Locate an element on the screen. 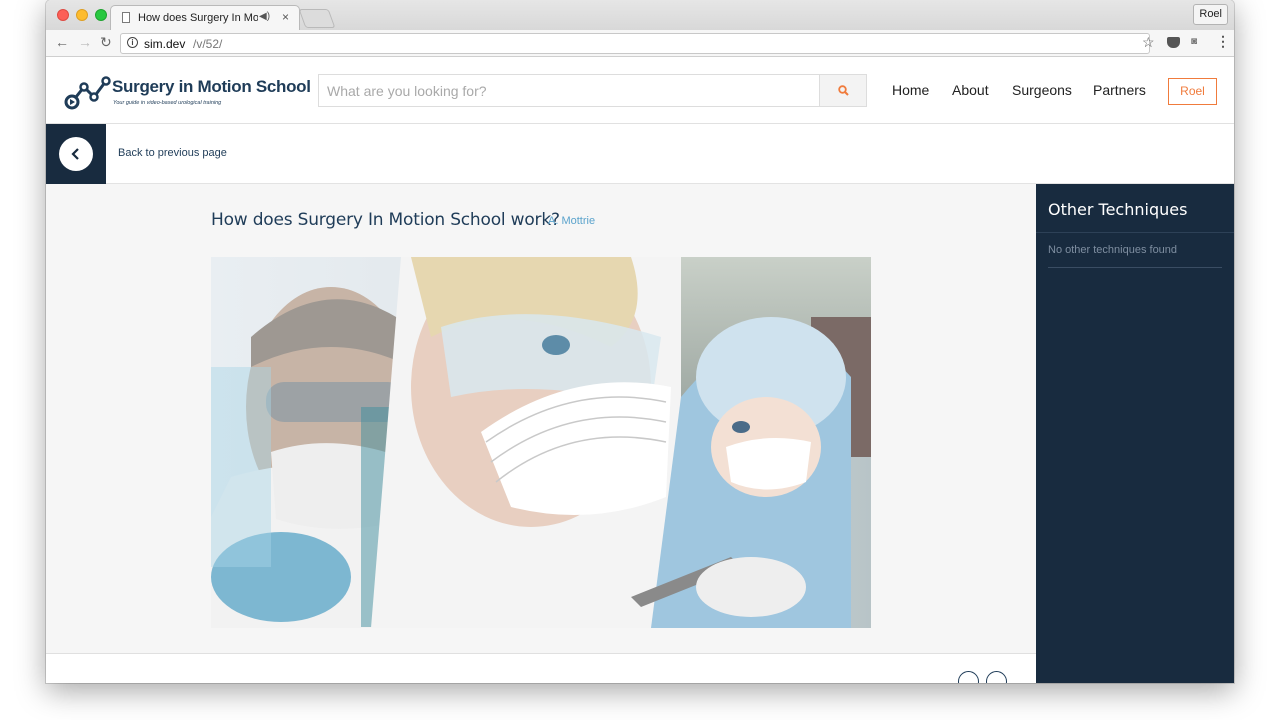 The width and height of the screenshot is (1280, 720). logo-name: Surgery in Motion School is located at coordinates (211, 87).